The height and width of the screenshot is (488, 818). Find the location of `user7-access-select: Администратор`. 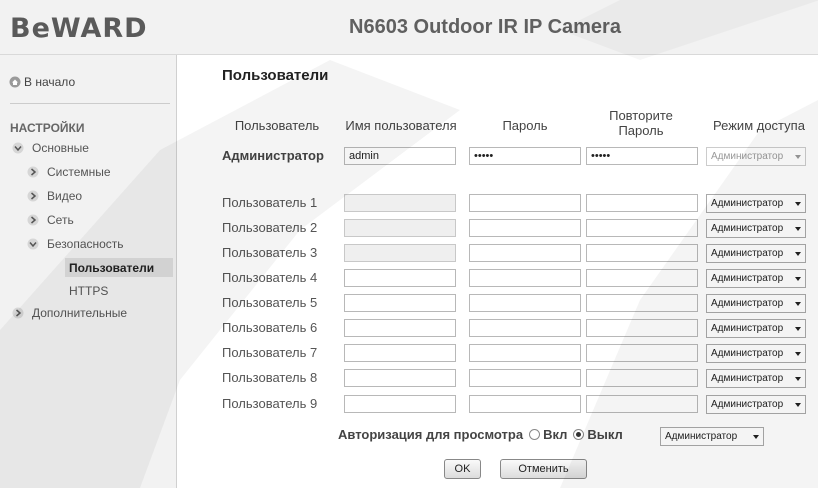

user7-access-select: Администратор is located at coordinates (756, 353).